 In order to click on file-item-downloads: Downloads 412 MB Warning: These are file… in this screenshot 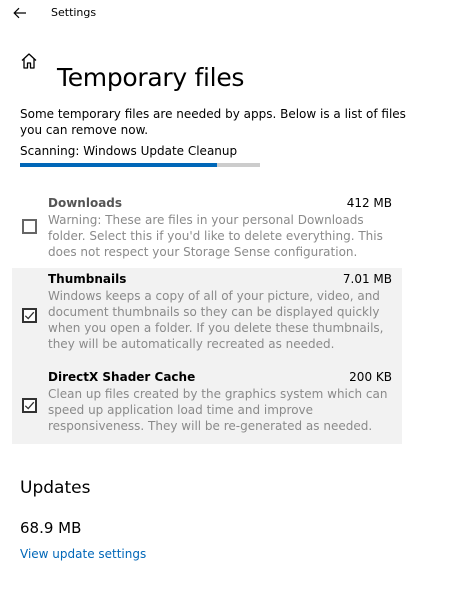, I will do `click(207, 227)`.